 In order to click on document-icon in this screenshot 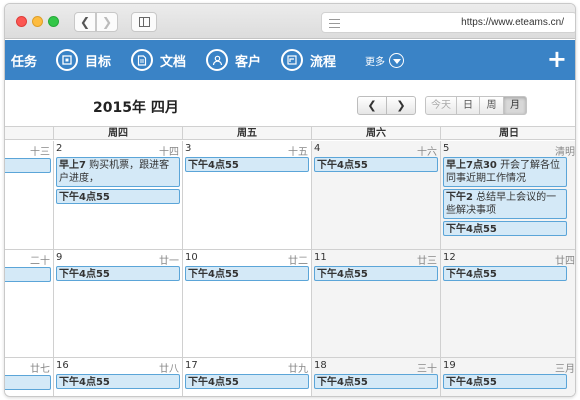, I will do `click(142, 60)`.